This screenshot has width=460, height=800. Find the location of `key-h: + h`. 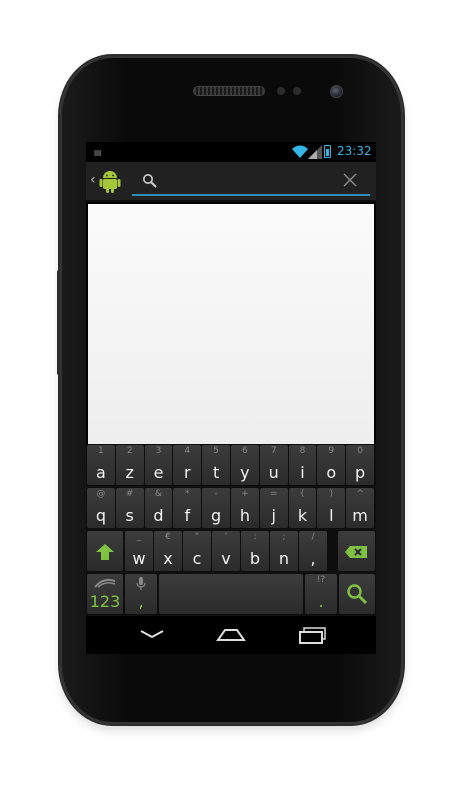

key-h: + h is located at coordinates (245, 508).